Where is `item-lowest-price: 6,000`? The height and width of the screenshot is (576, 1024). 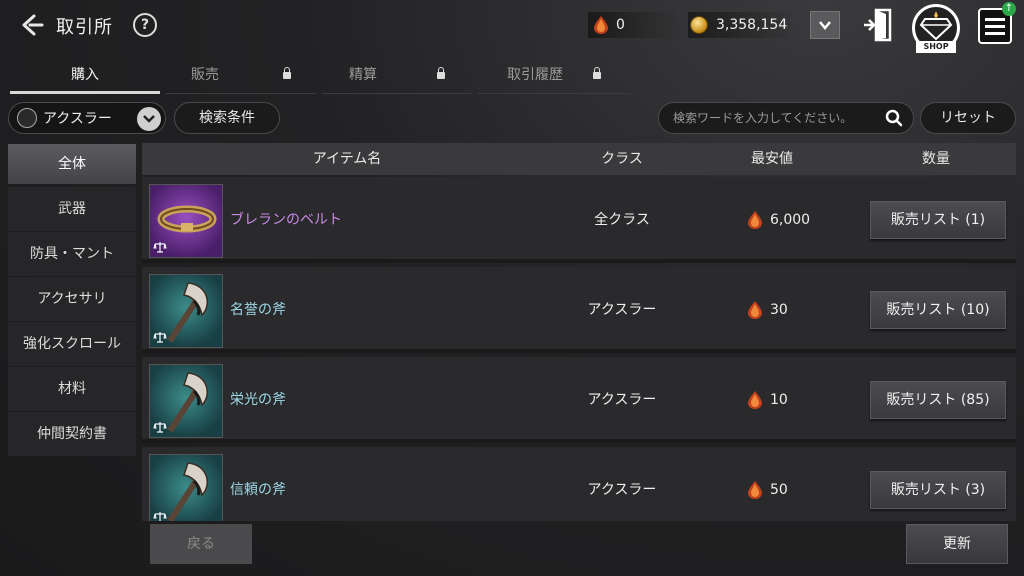 item-lowest-price: 6,000 is located at coordinates (779, 220).